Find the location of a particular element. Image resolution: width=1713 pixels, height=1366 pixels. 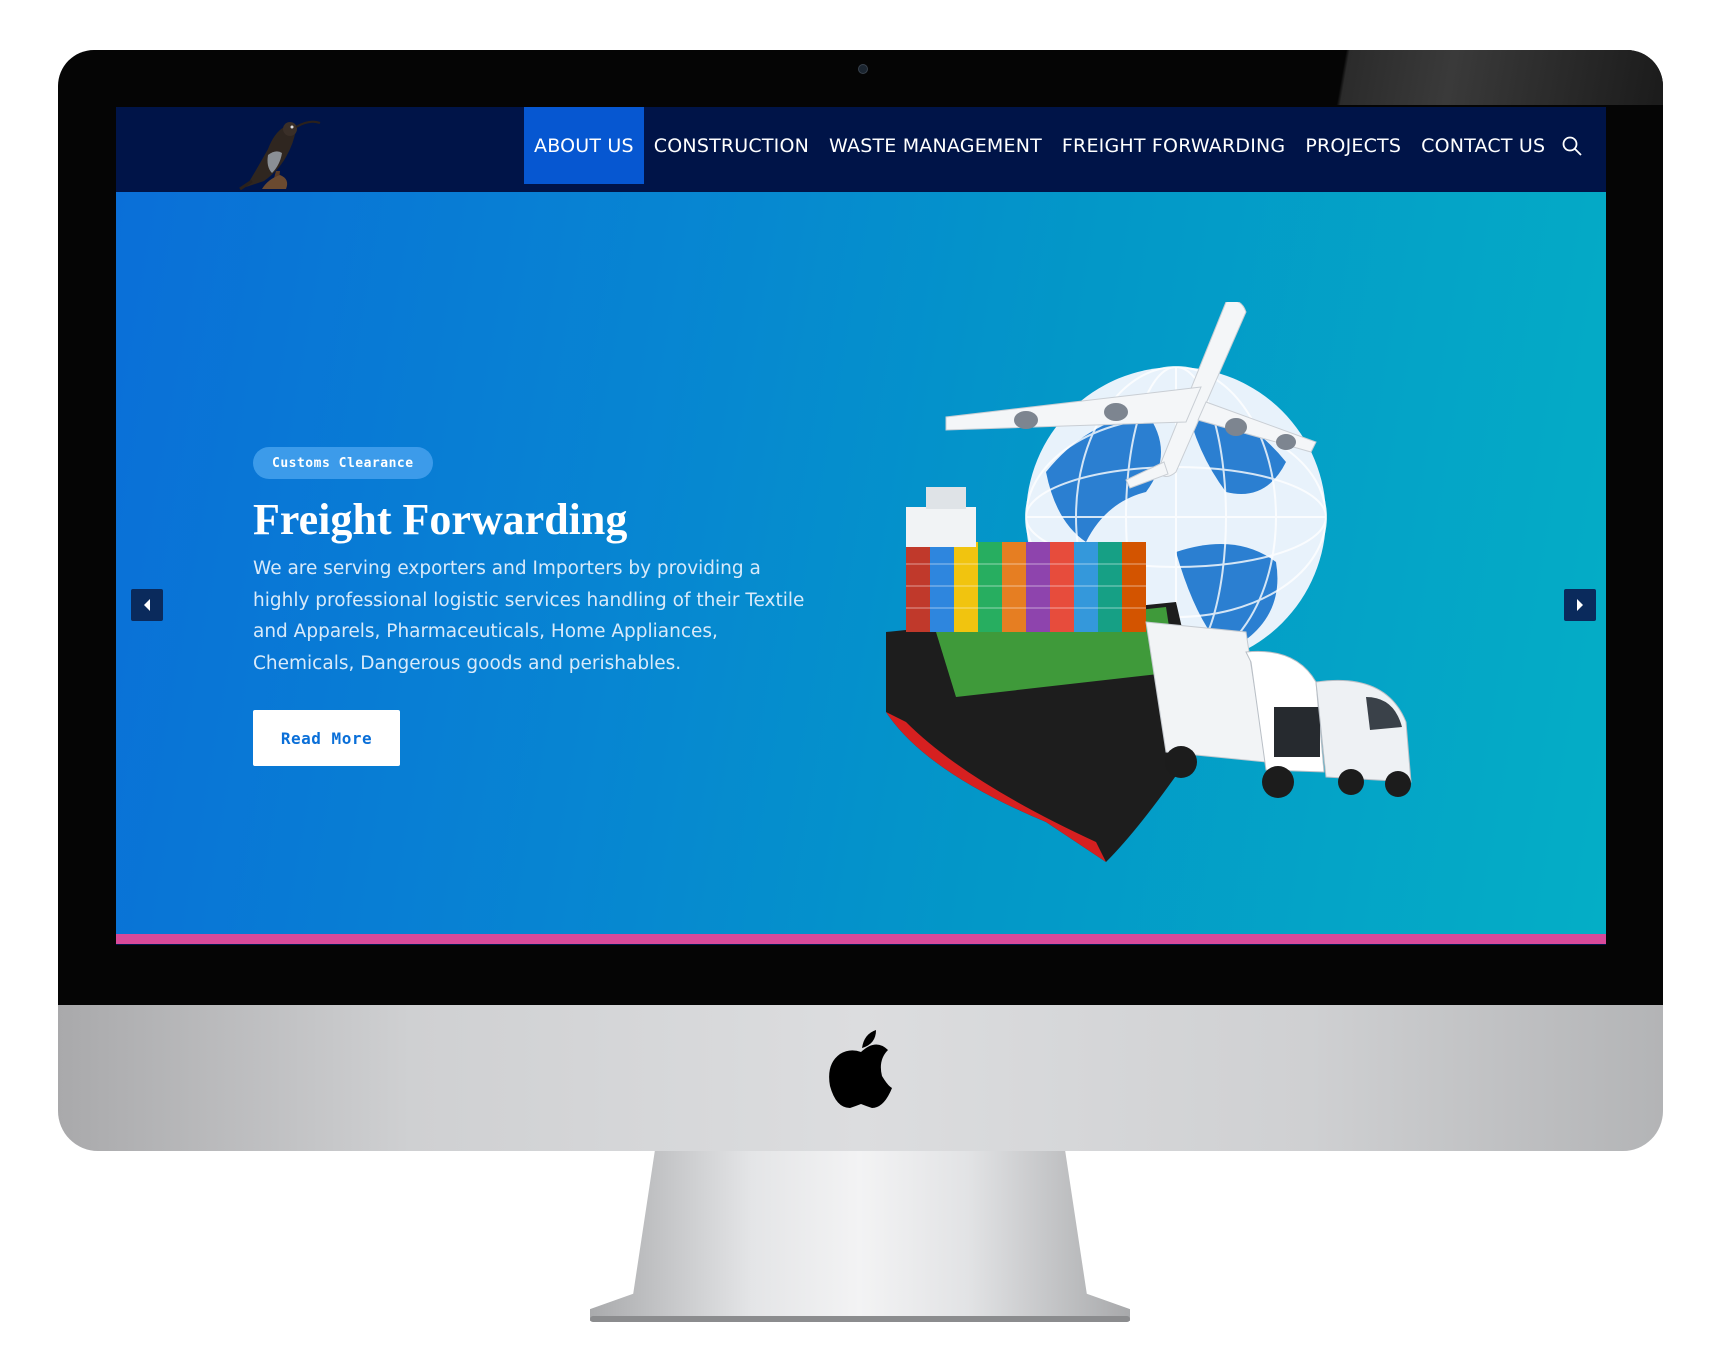

hero-title: Freight Forwarding is located at coordinates (440, 519).